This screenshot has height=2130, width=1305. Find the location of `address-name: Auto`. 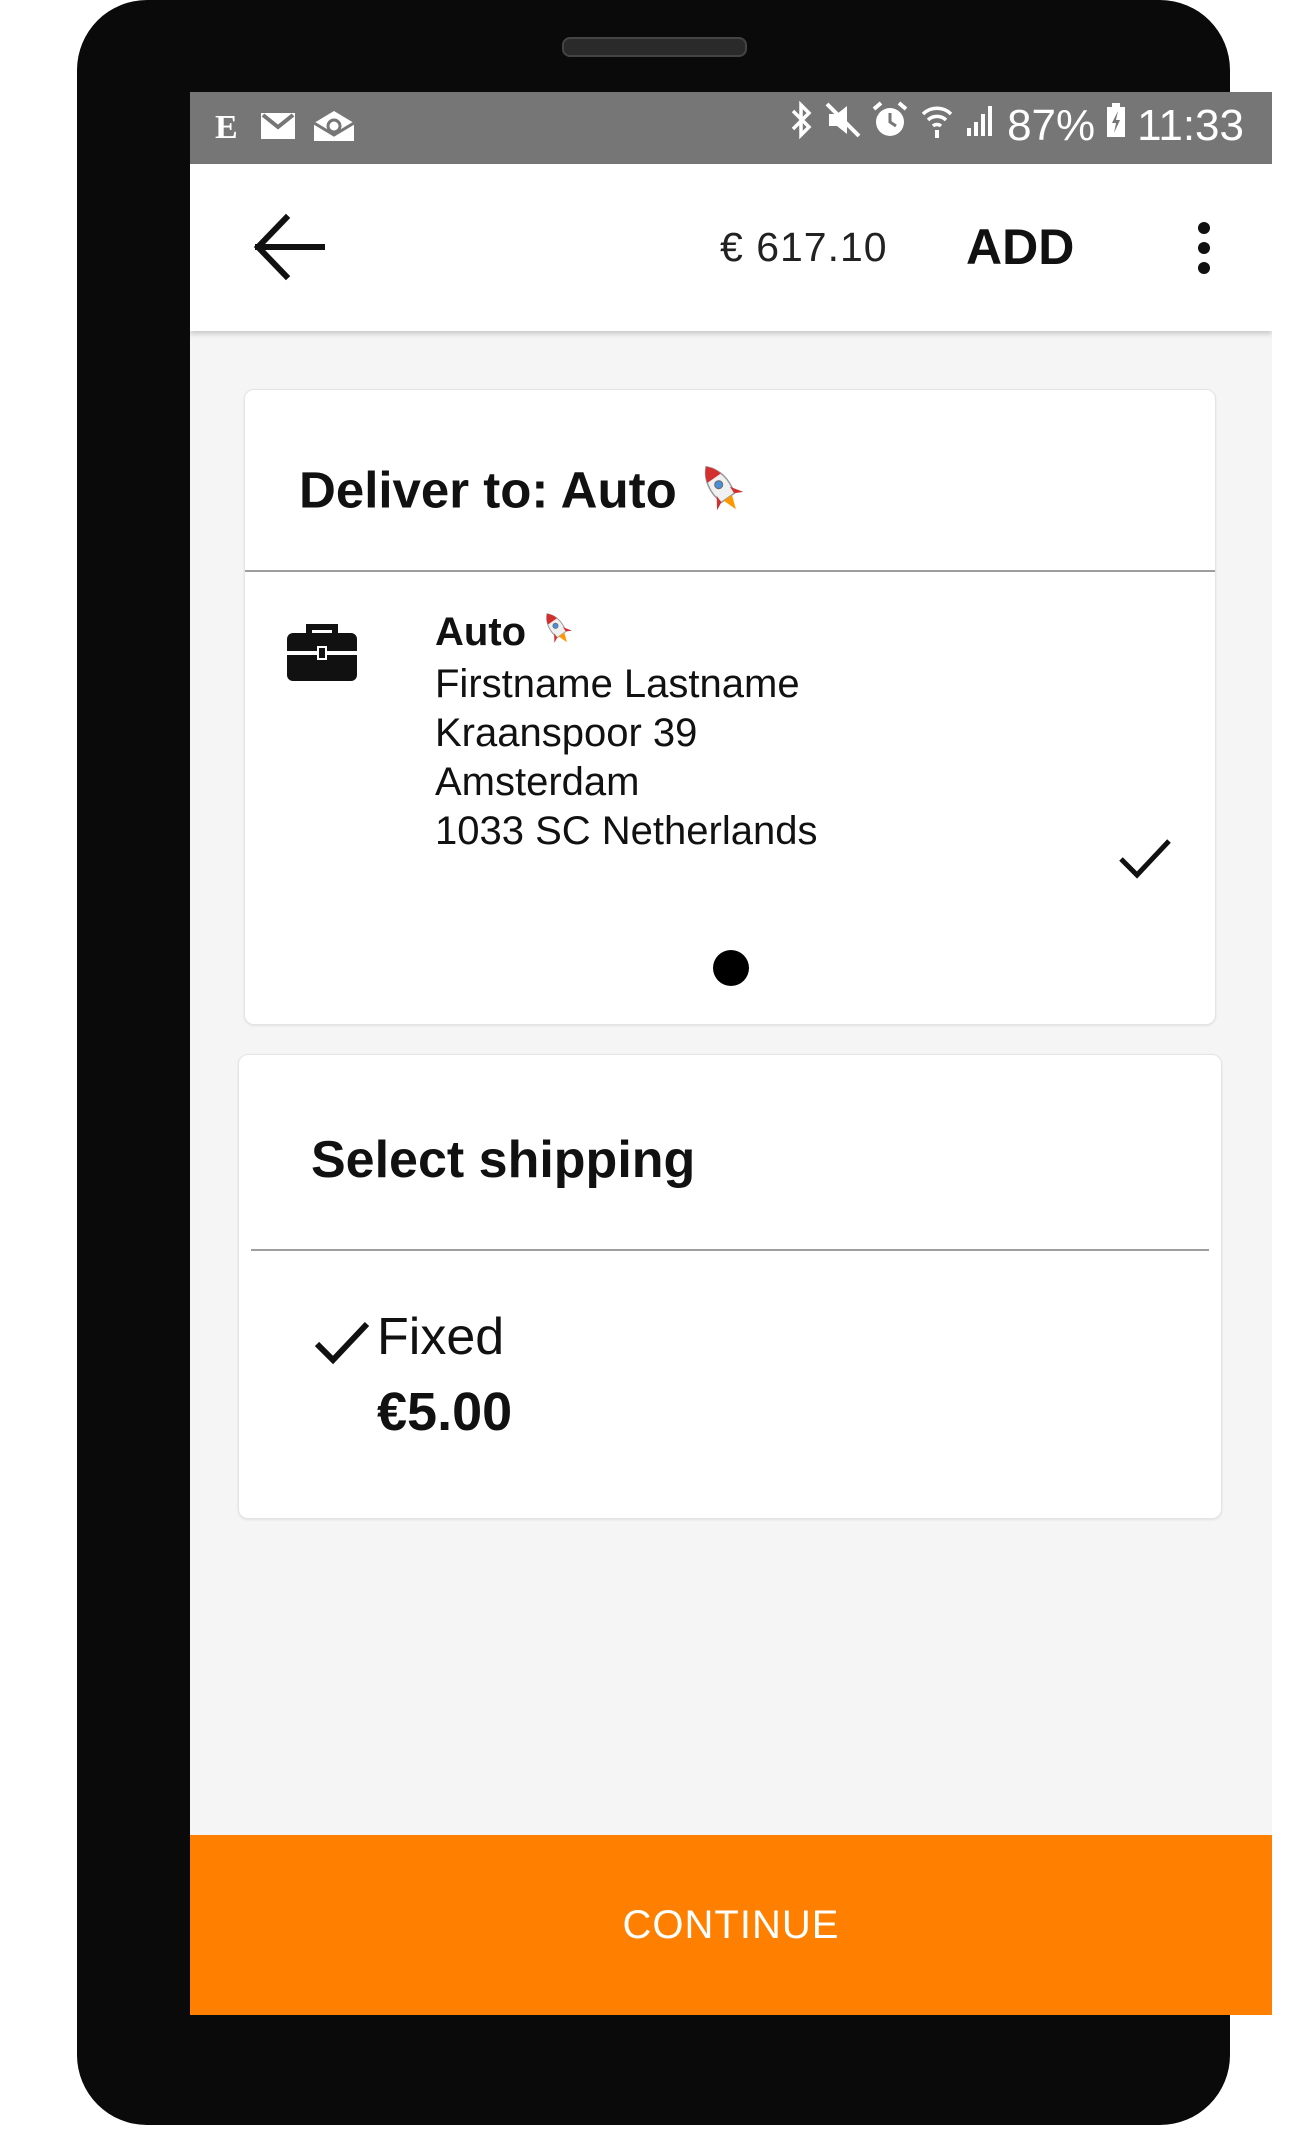

address-name: Auto is located at coordinates (481, 632).